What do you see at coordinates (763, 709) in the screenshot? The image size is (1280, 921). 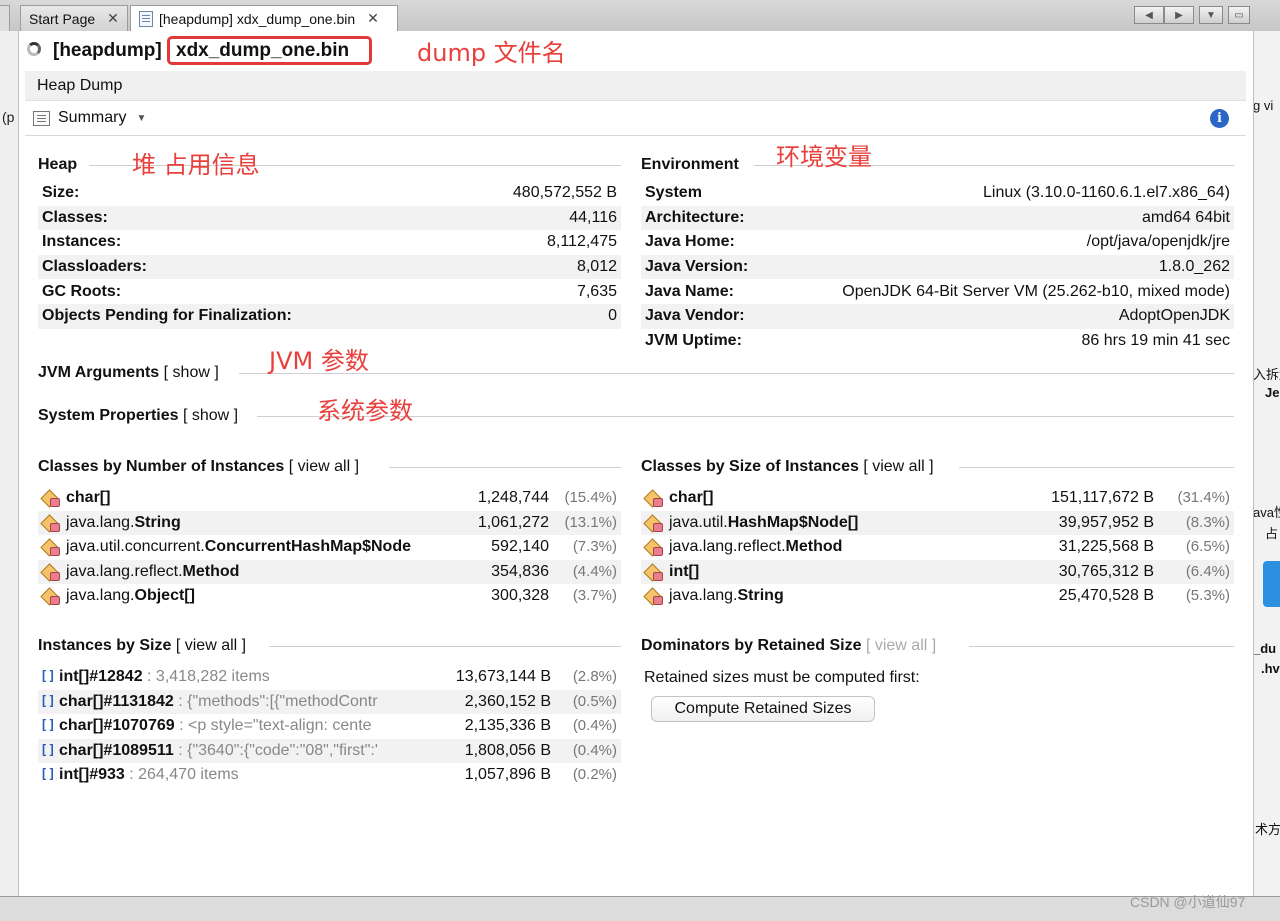 I see `compute-retained-sizes-button: Compute Retained Sizes` at bounding box center [763, 709].